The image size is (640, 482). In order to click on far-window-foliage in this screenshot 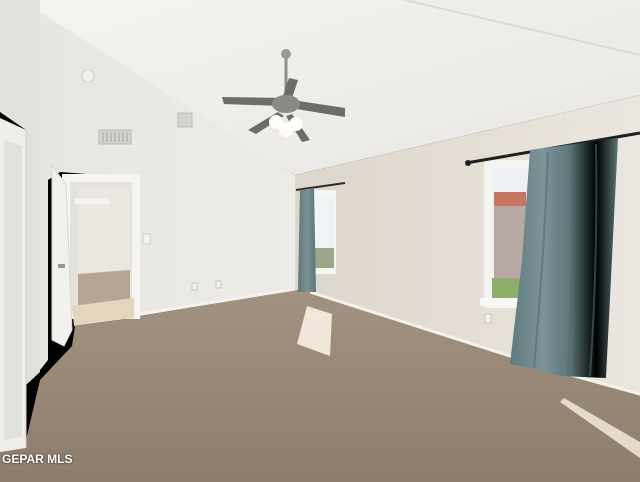, I will do `click(324, 258)`.